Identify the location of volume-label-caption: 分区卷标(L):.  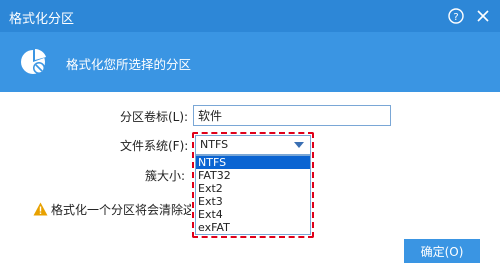
(154, 117).